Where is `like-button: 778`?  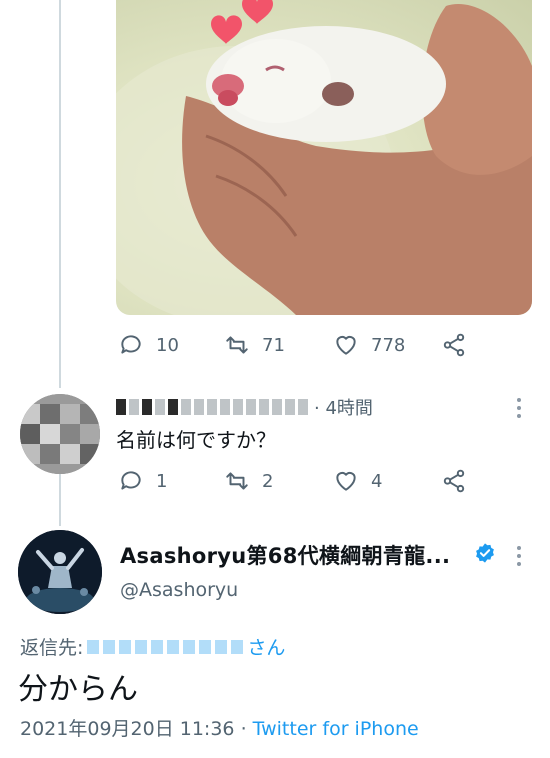 like-button: 778 is located at coordinates (369, 345).